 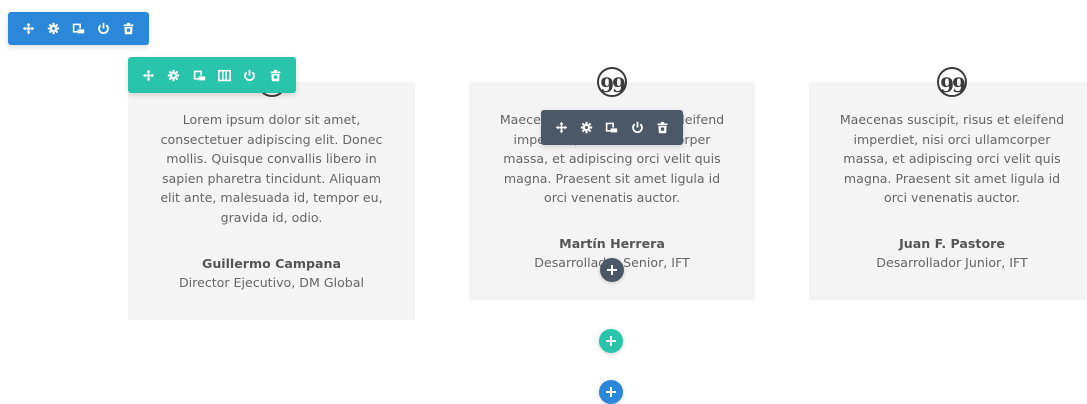 I want to click on add-row-button, so click(x=611, y=341).